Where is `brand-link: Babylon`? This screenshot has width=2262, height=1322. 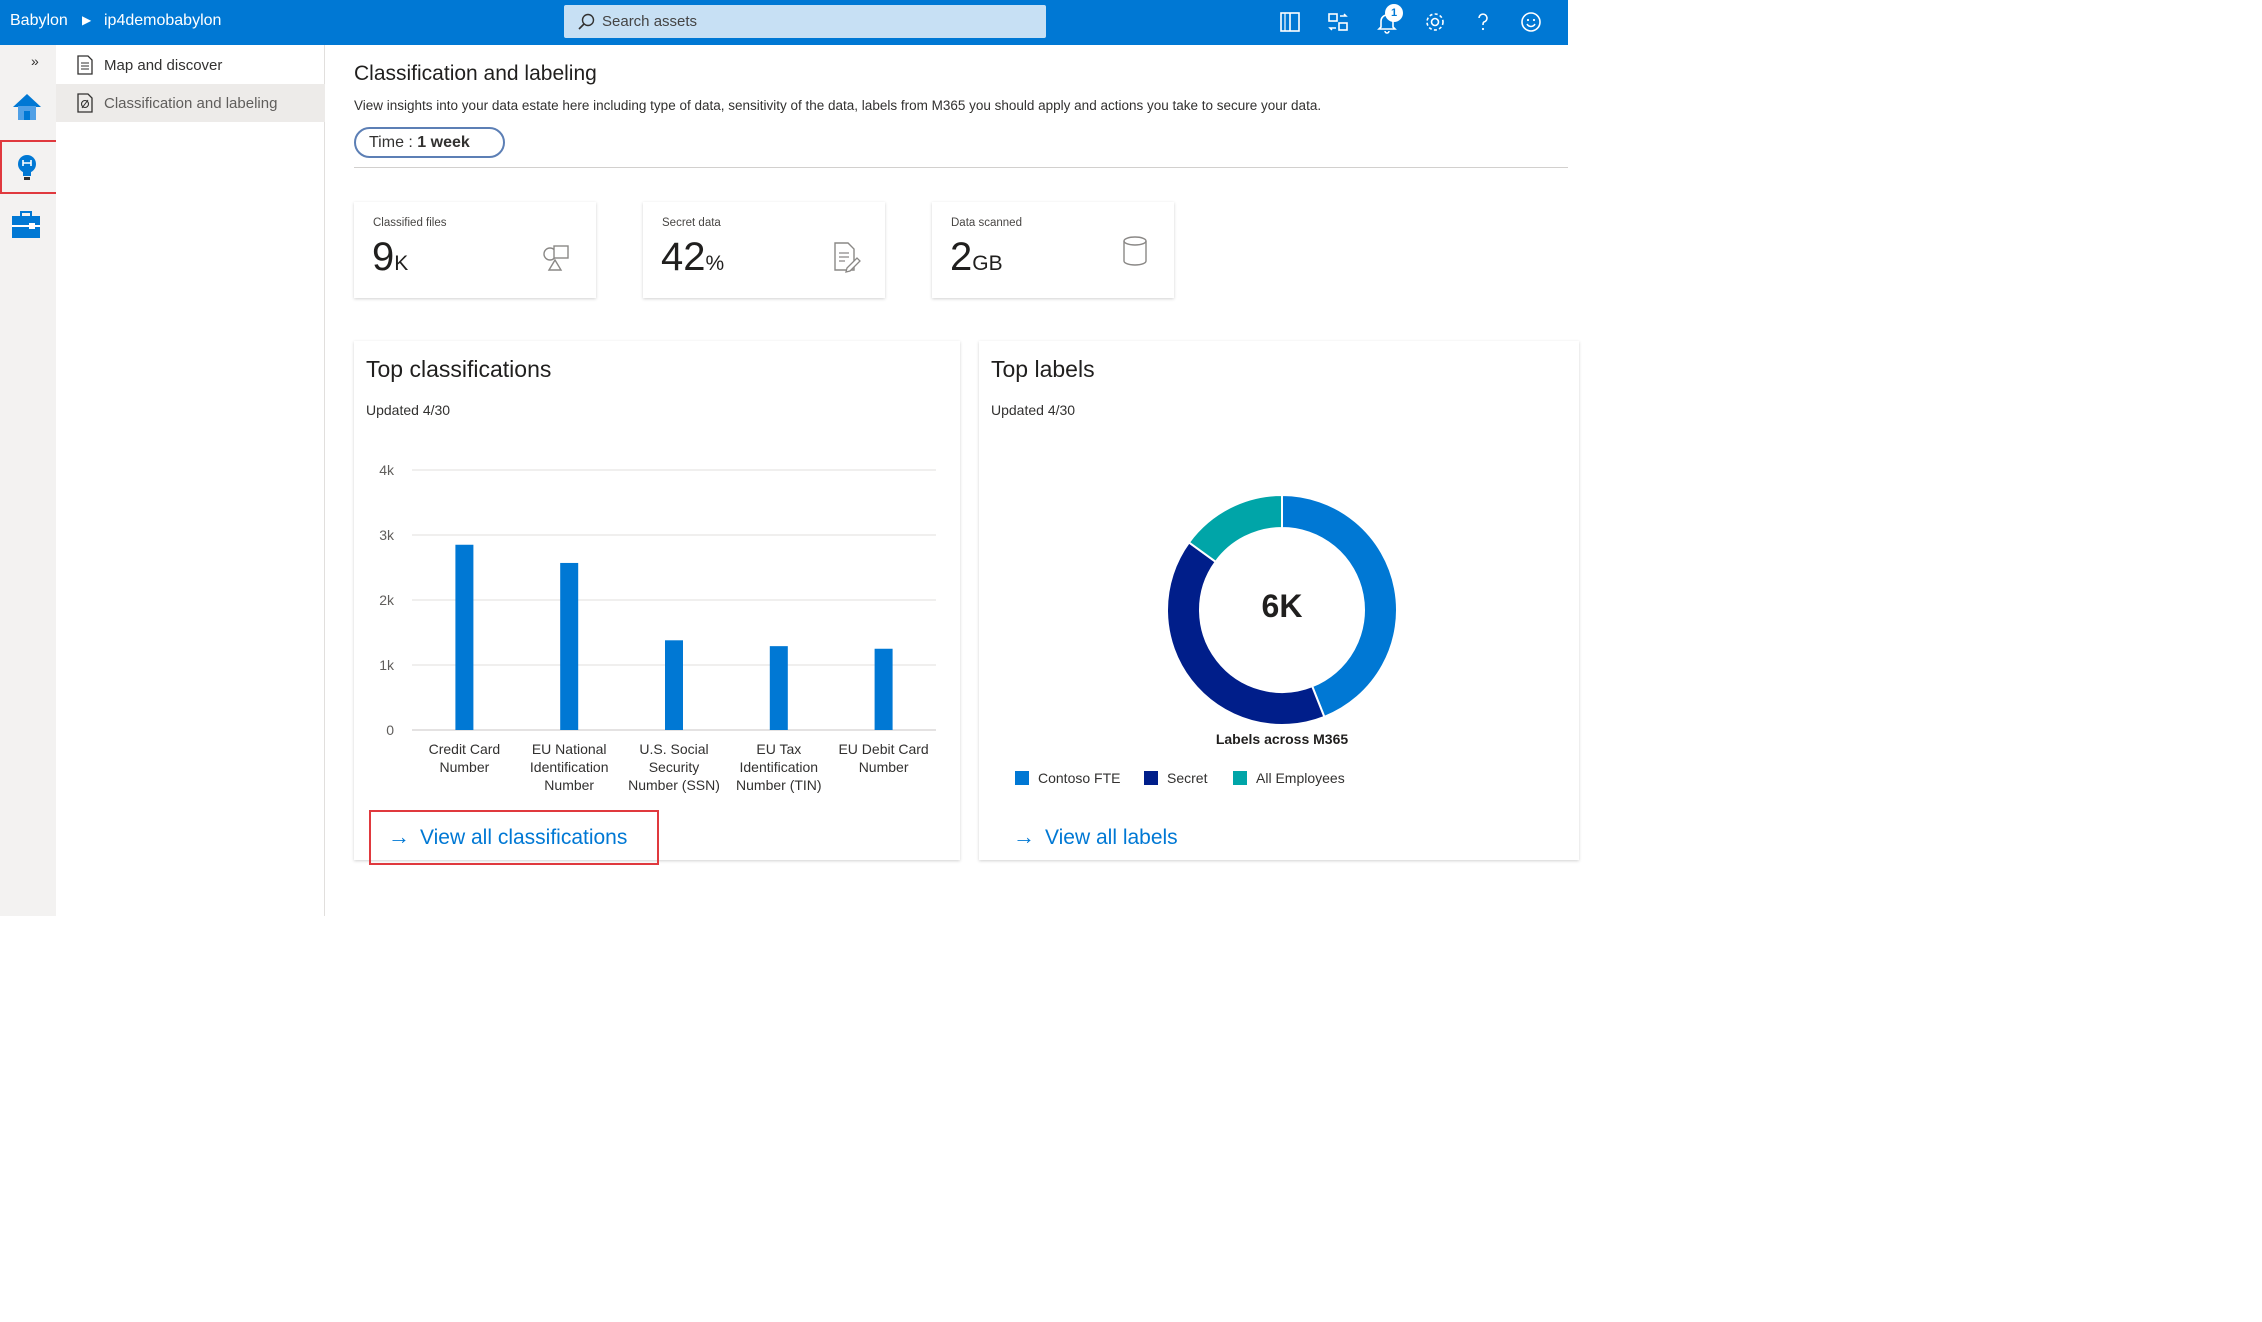 brand-link: Babylon is located at coordinates (39, 21).